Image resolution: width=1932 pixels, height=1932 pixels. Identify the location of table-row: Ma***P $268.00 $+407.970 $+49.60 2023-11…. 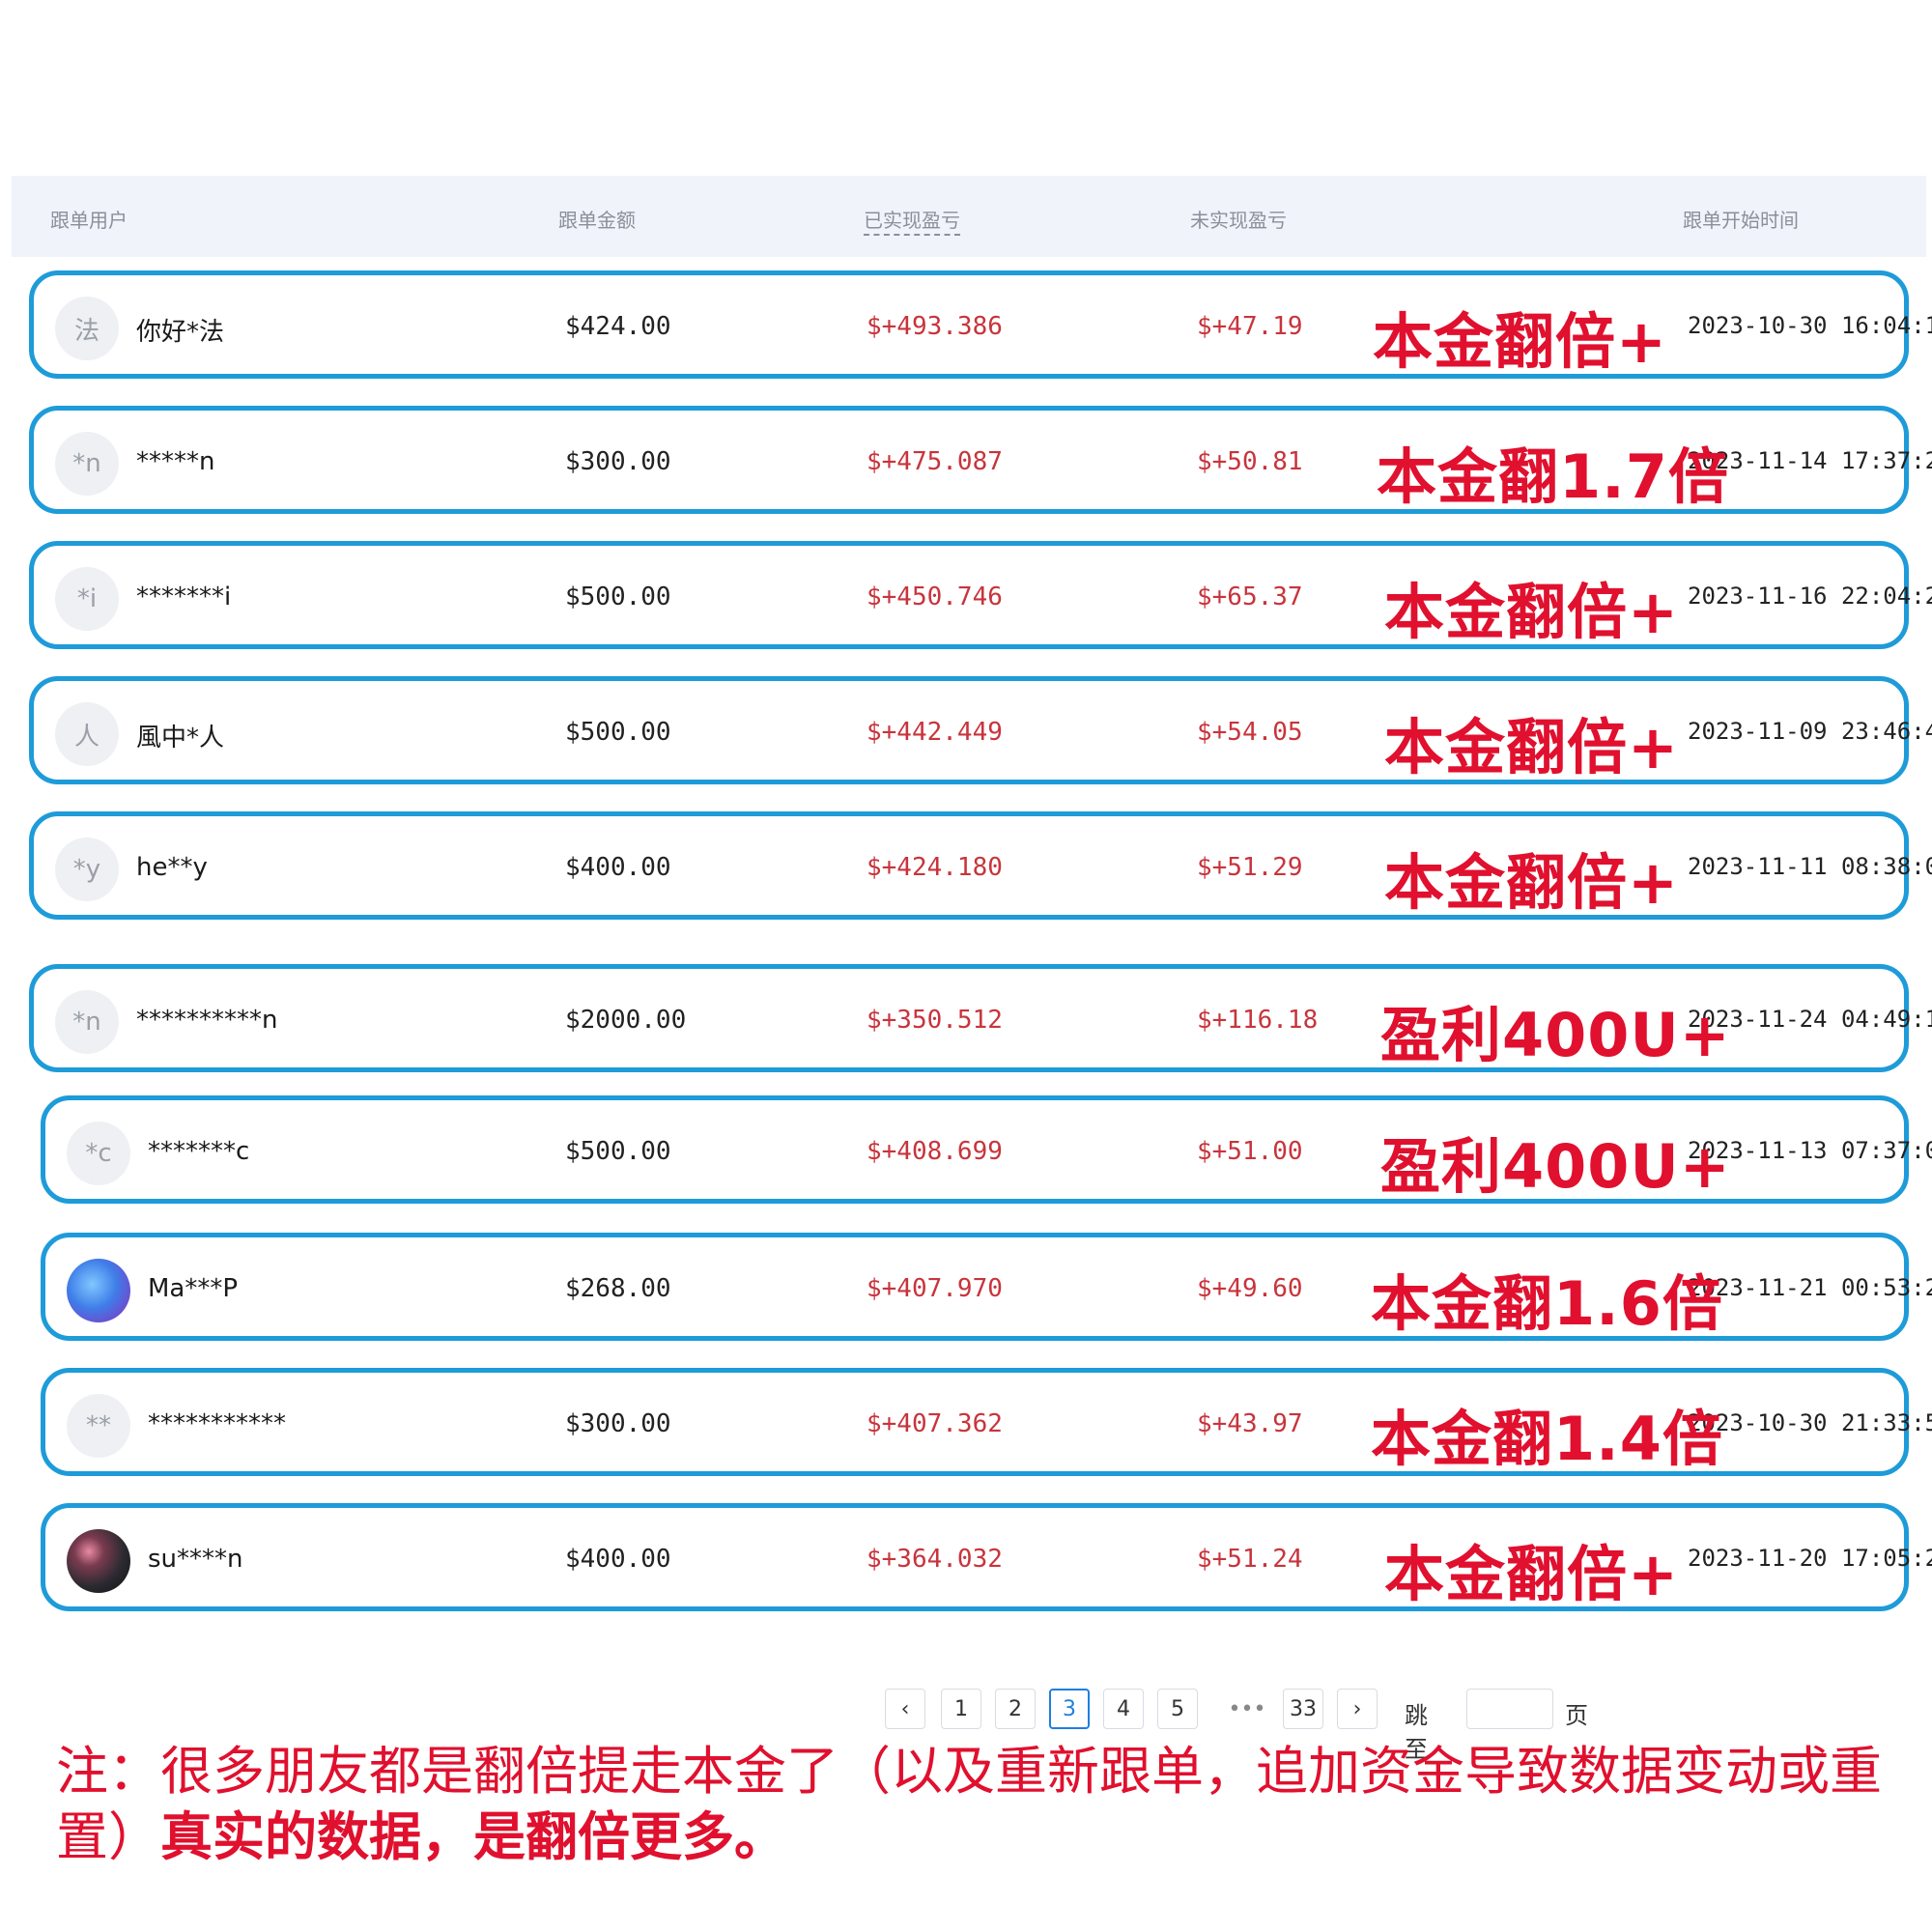
(986, 1287).